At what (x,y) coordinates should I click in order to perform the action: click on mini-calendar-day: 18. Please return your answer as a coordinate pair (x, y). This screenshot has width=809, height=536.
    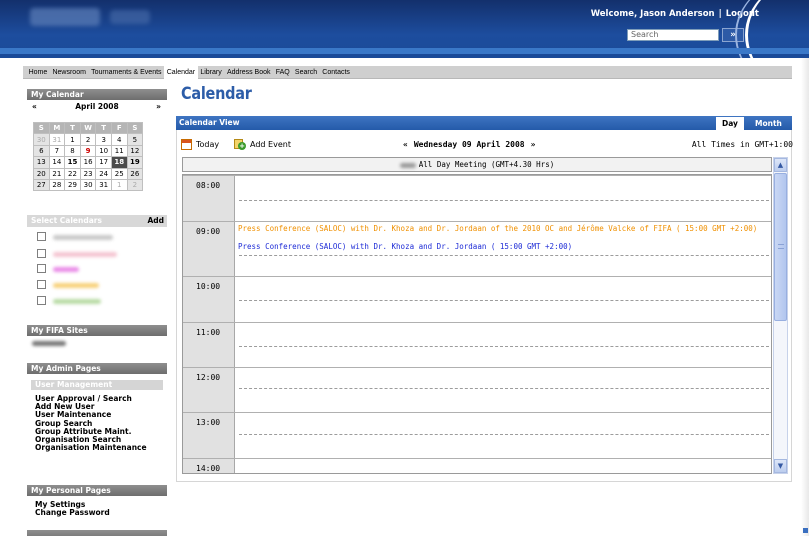
    Looking at the image, I should click on (119, 162).